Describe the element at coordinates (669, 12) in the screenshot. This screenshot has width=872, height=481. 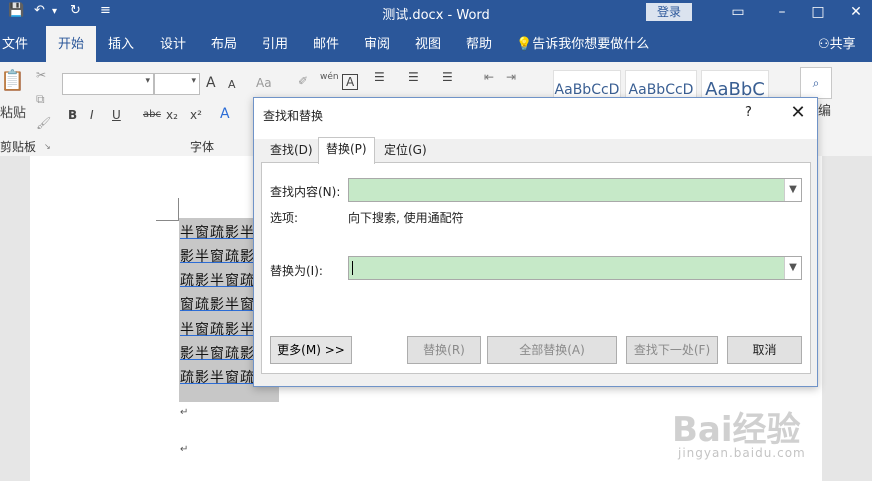
I see `login-button: 登录` at that location.